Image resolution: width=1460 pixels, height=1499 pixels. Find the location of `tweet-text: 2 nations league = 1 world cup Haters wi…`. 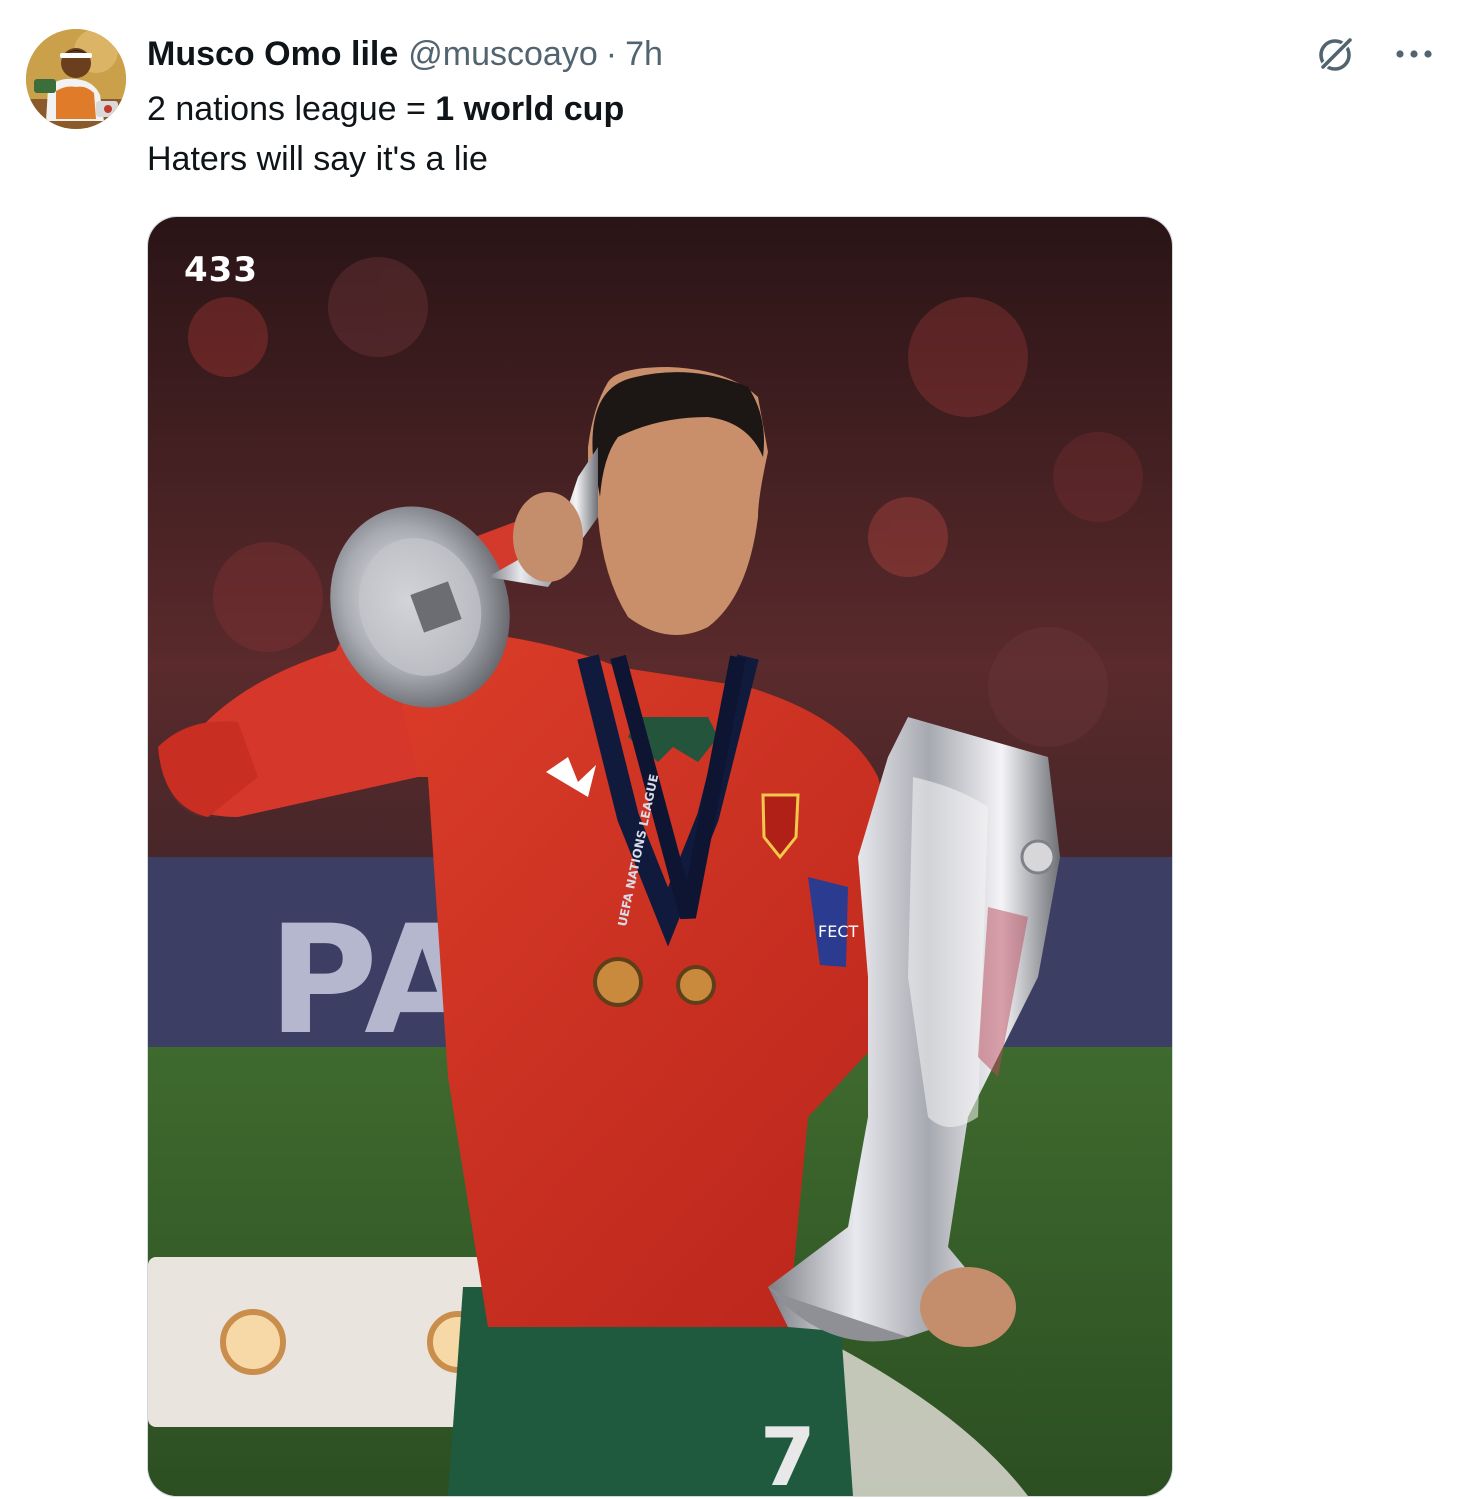

tweet-text: 2 nations league = 1 world cup Haters wi… is located at coordinates (385, 134).